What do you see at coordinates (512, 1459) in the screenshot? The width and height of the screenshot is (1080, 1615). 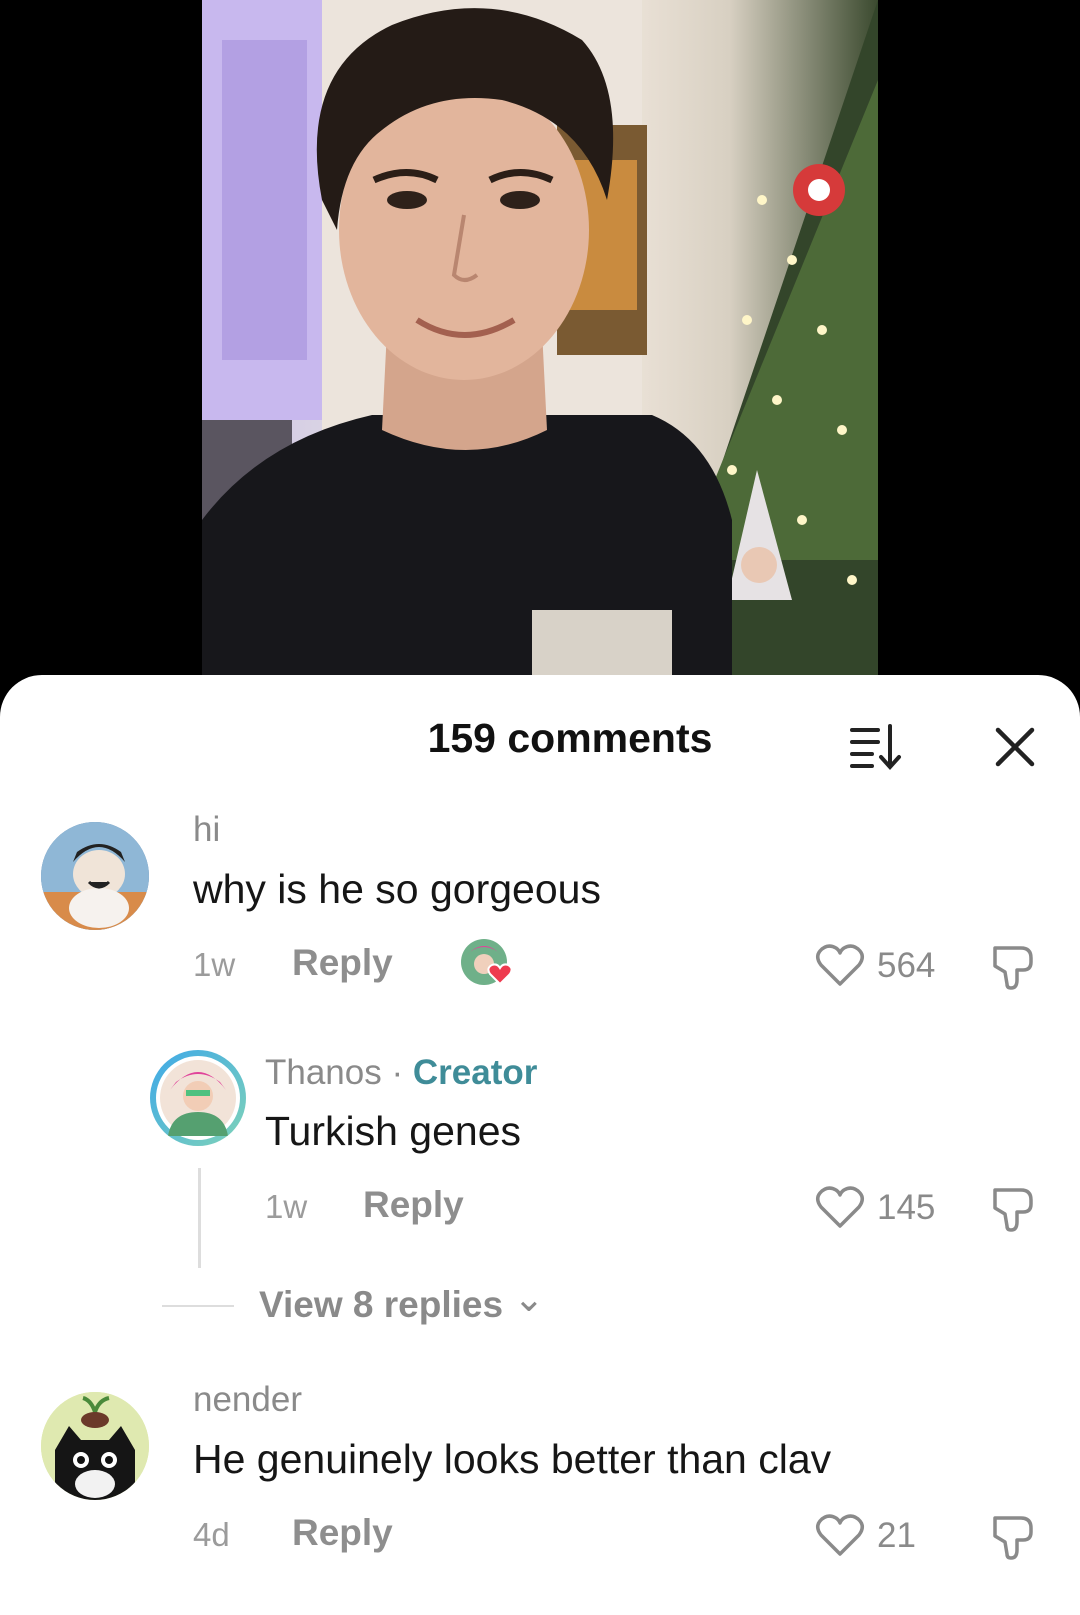 I see `comment-text: He genuinely looks better than clav` at bounding box center [512, 1459].